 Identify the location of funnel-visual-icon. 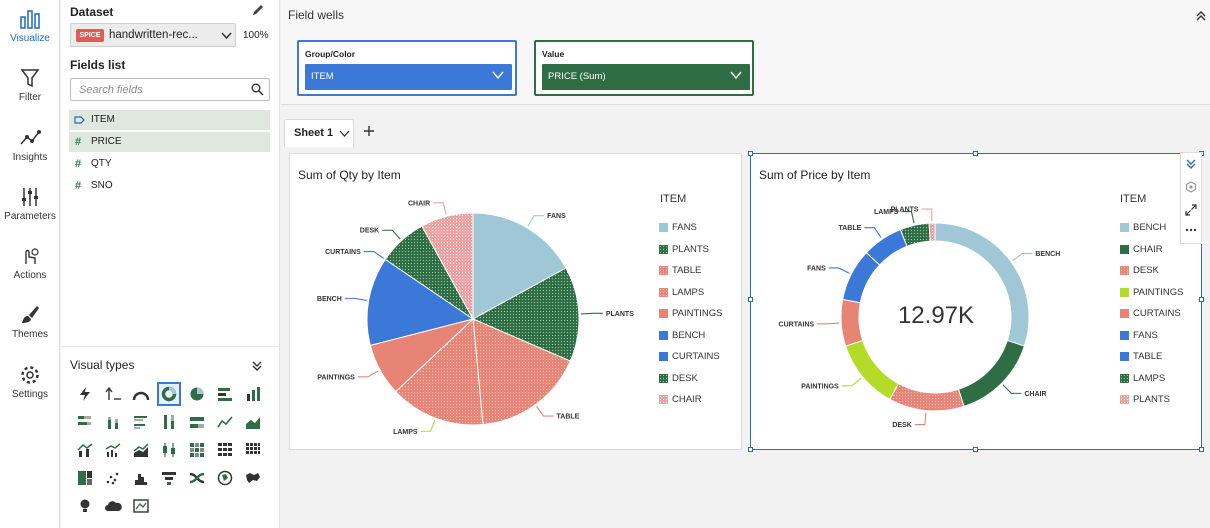
(169, 478).